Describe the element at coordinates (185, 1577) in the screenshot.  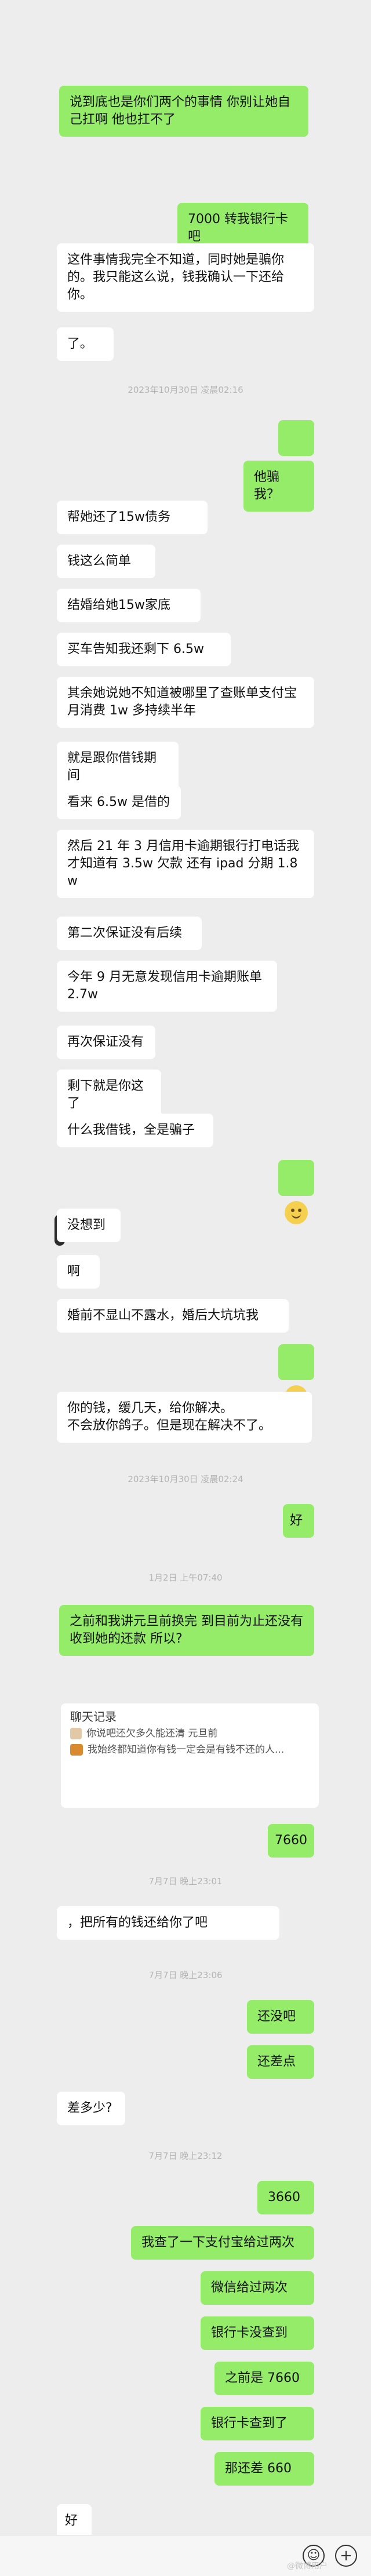
I see `timestamp: 1月2日 上午07:40` at that location.